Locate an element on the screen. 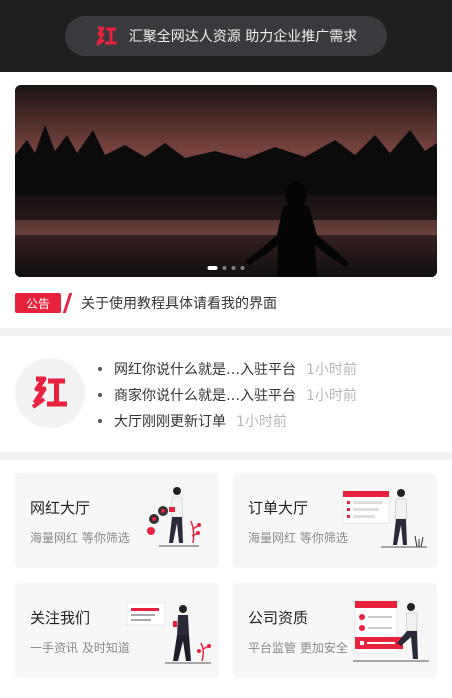 Image resolution: width=452 pixels, height=698 pixels. card-title: 网红大厅 is located at coordinates (60, 508).